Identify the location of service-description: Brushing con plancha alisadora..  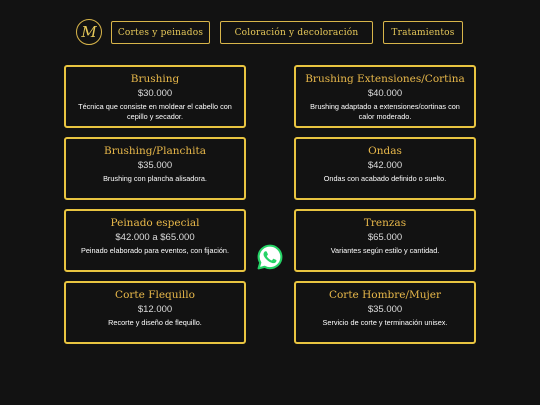
(155, 178).